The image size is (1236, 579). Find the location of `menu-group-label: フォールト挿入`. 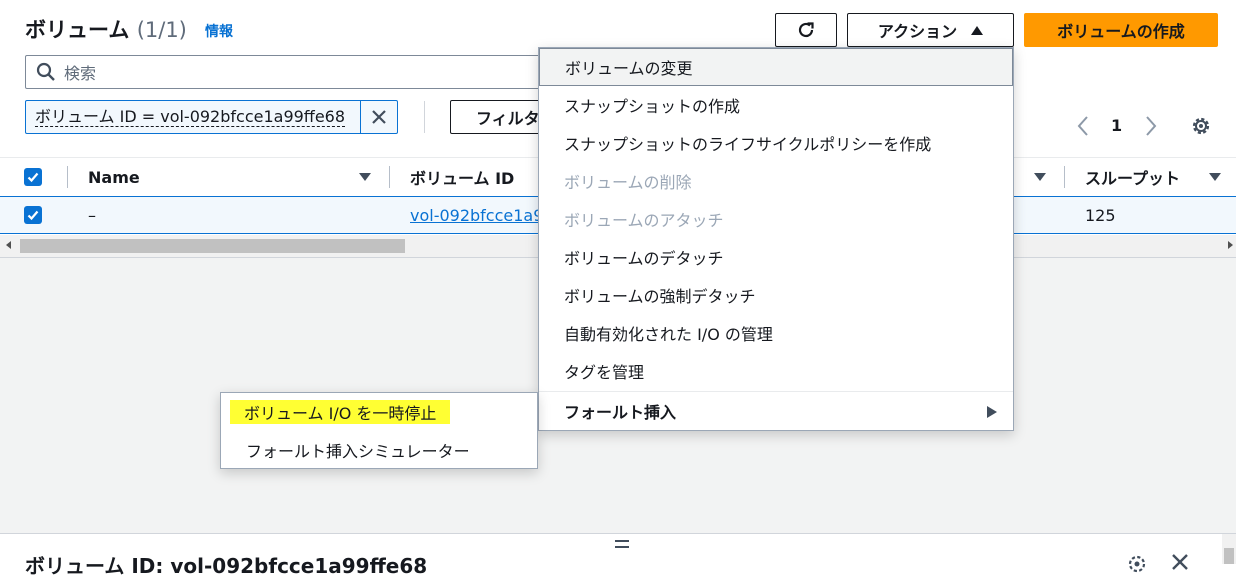

menu-group-label: フォールト挿入 is located at coordinates (620, 412).